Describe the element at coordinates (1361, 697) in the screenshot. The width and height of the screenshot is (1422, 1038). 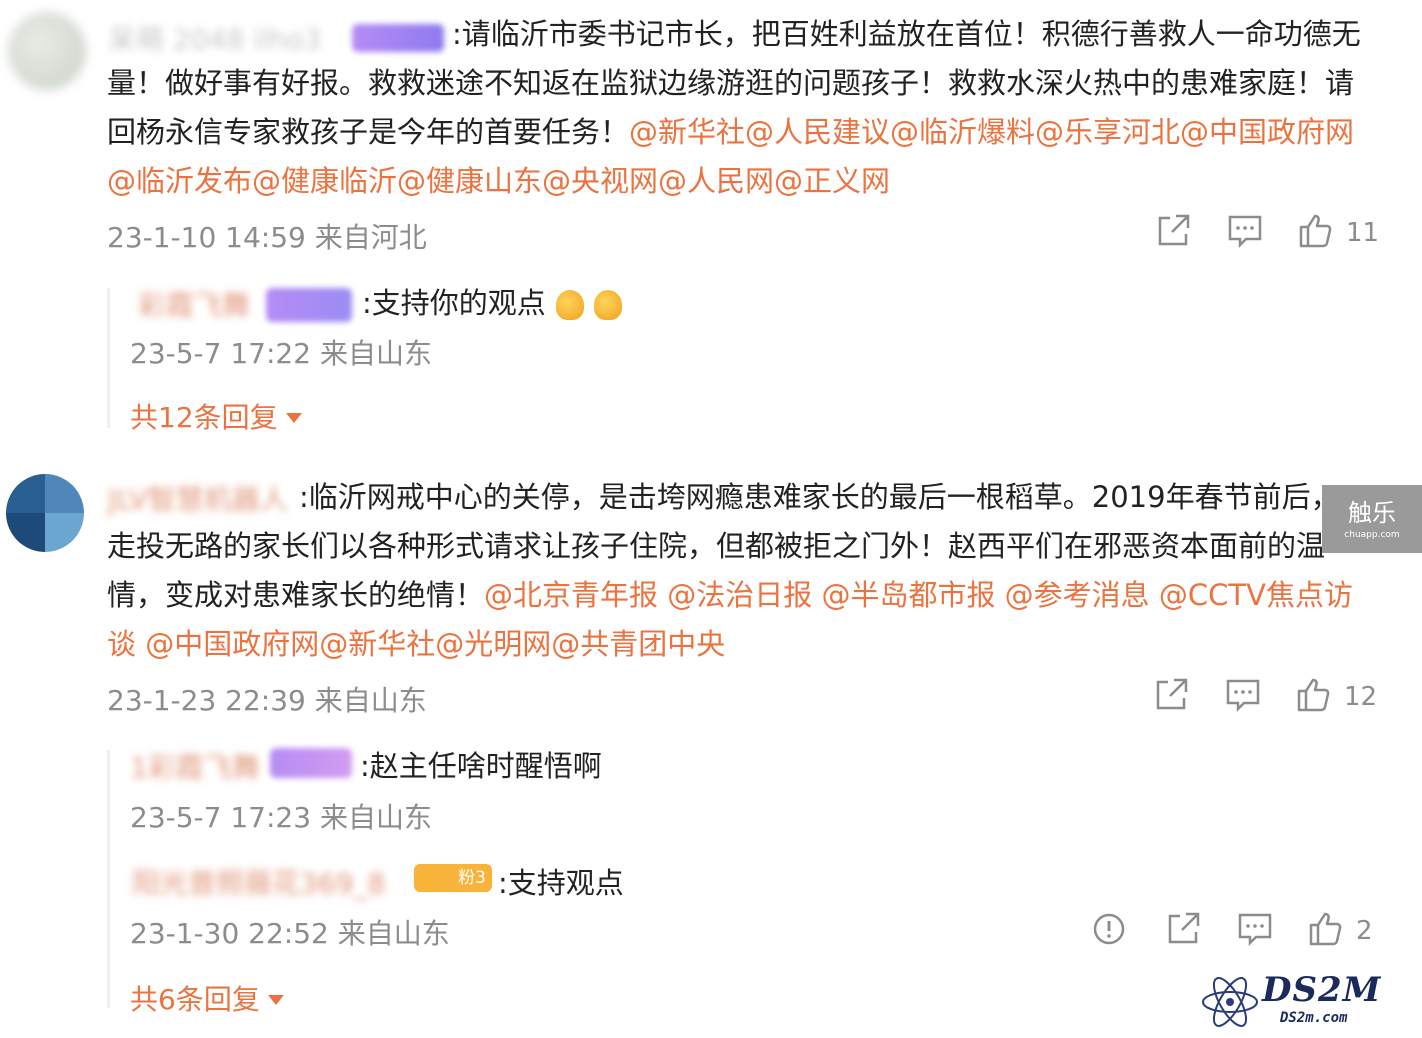
I see `like-count: 12` at that location.